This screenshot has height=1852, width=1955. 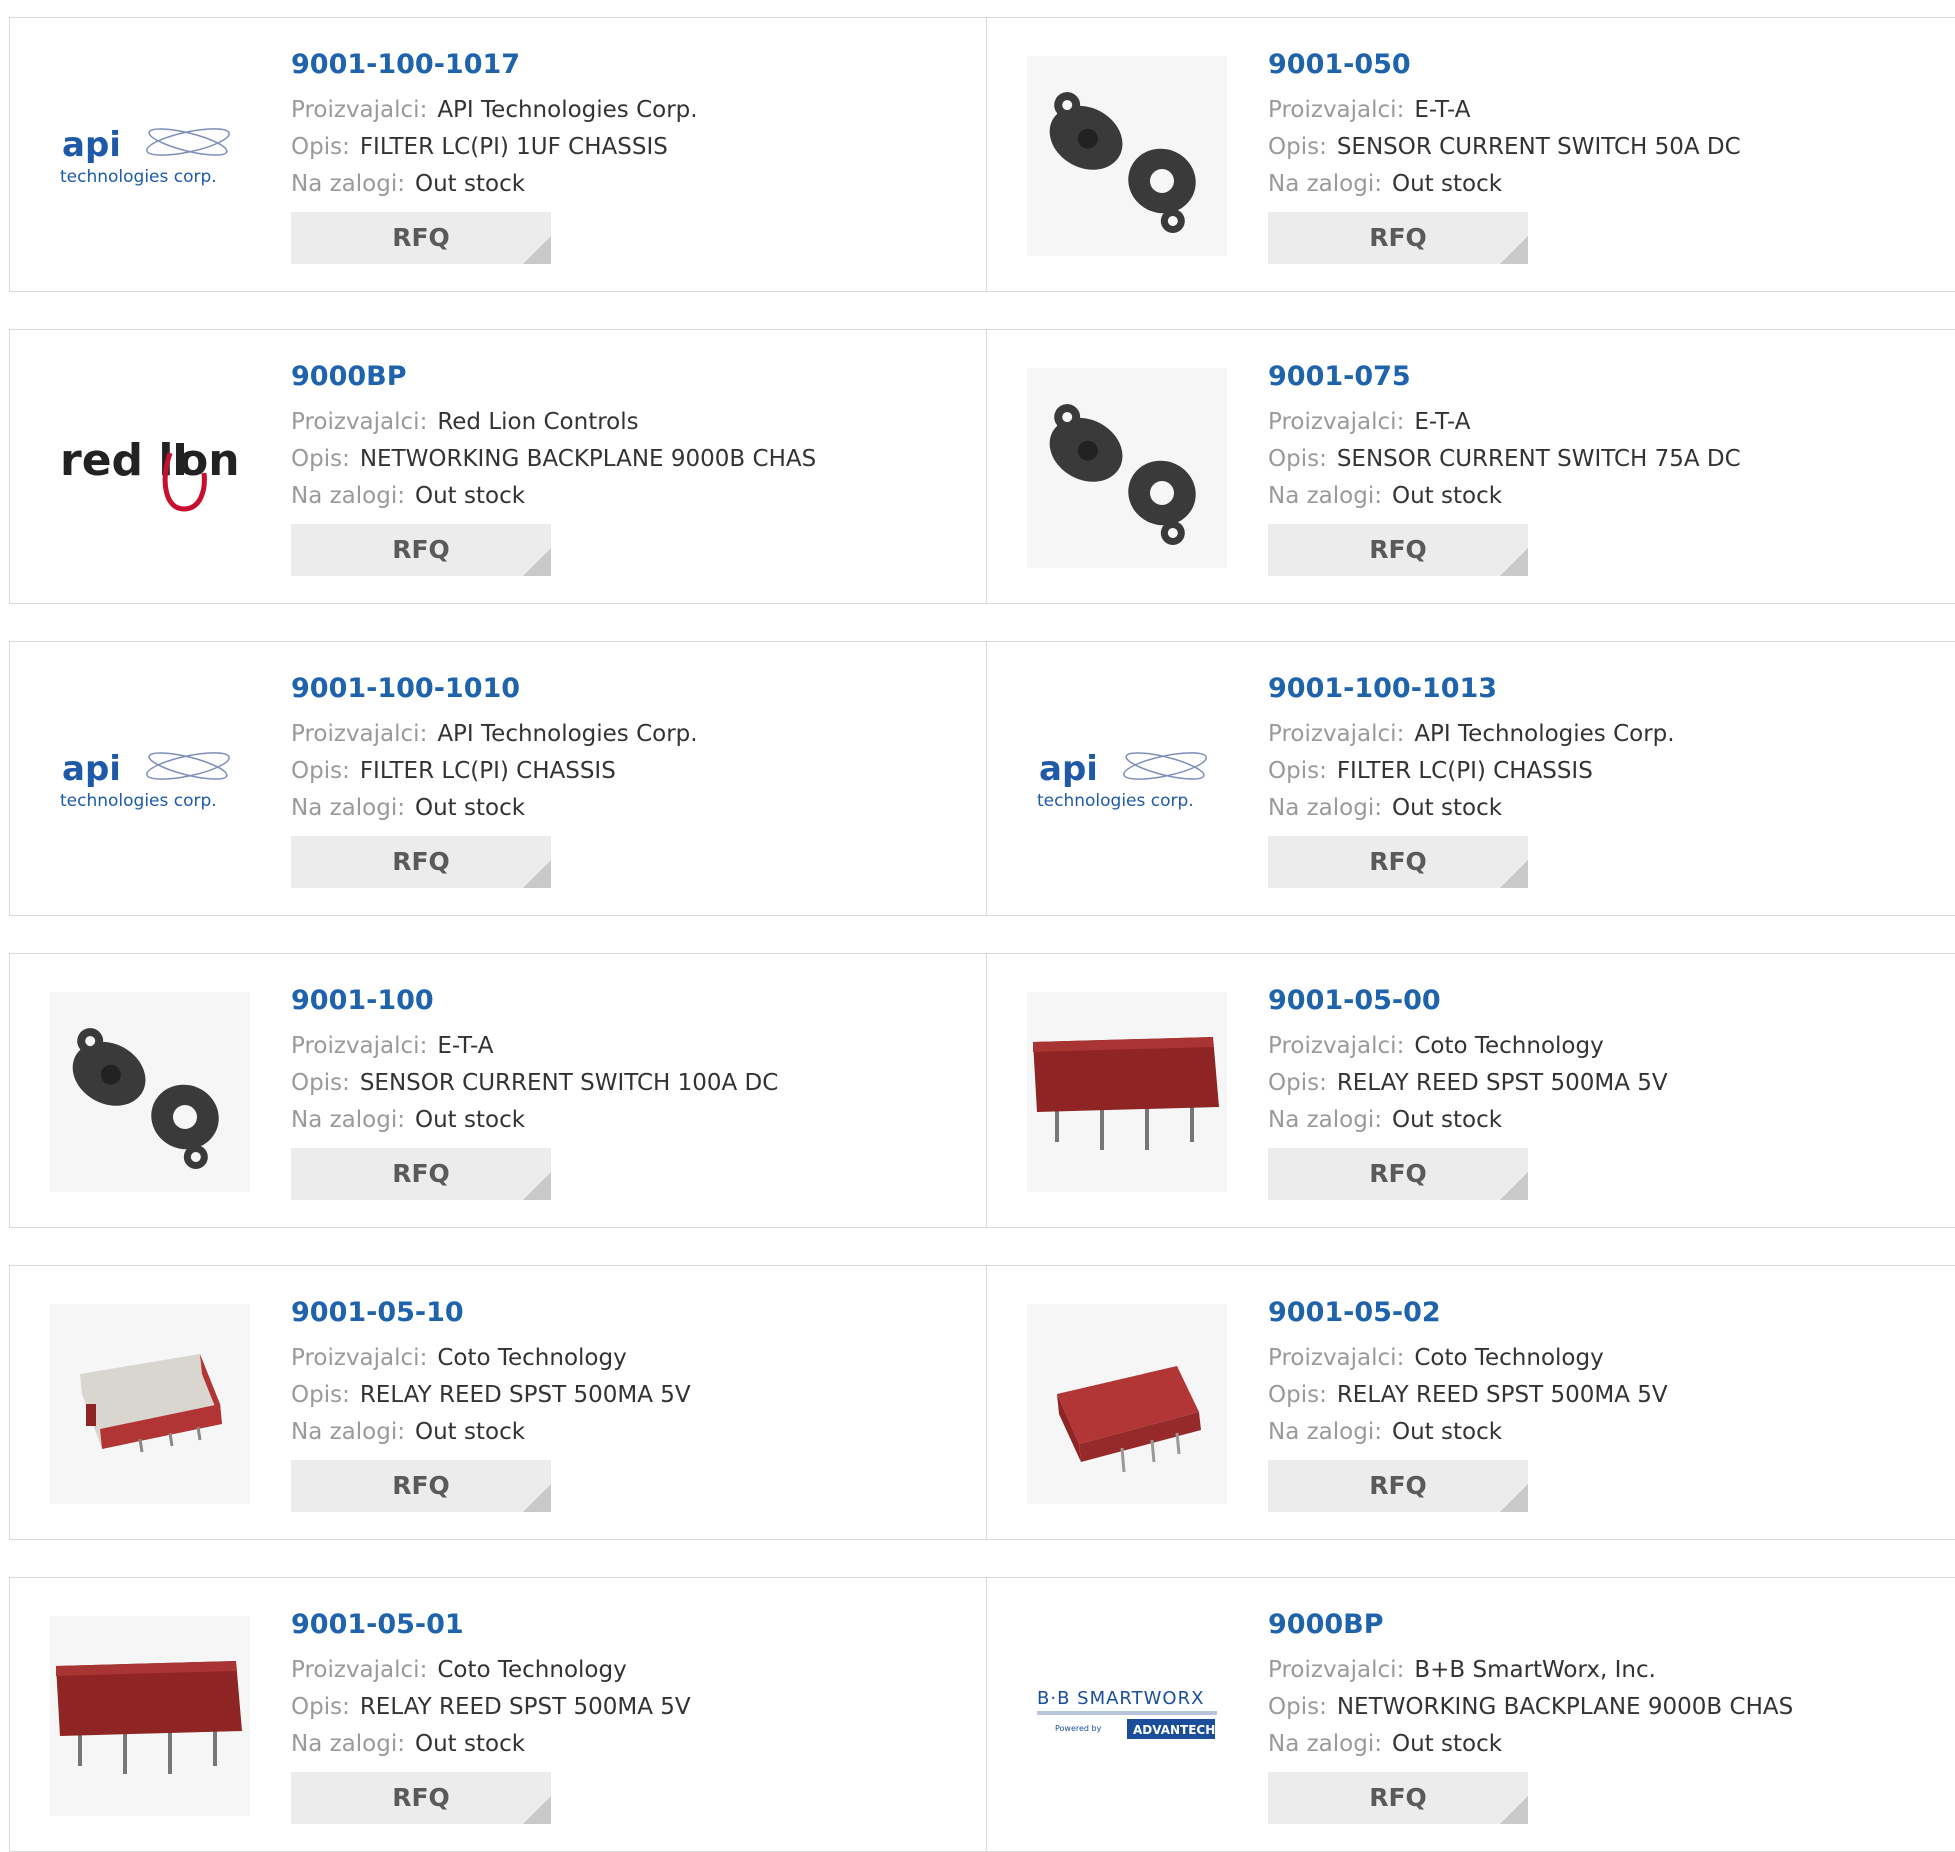 I want to click on part-number-link: 9001-075, so click(x=1598, y=382).